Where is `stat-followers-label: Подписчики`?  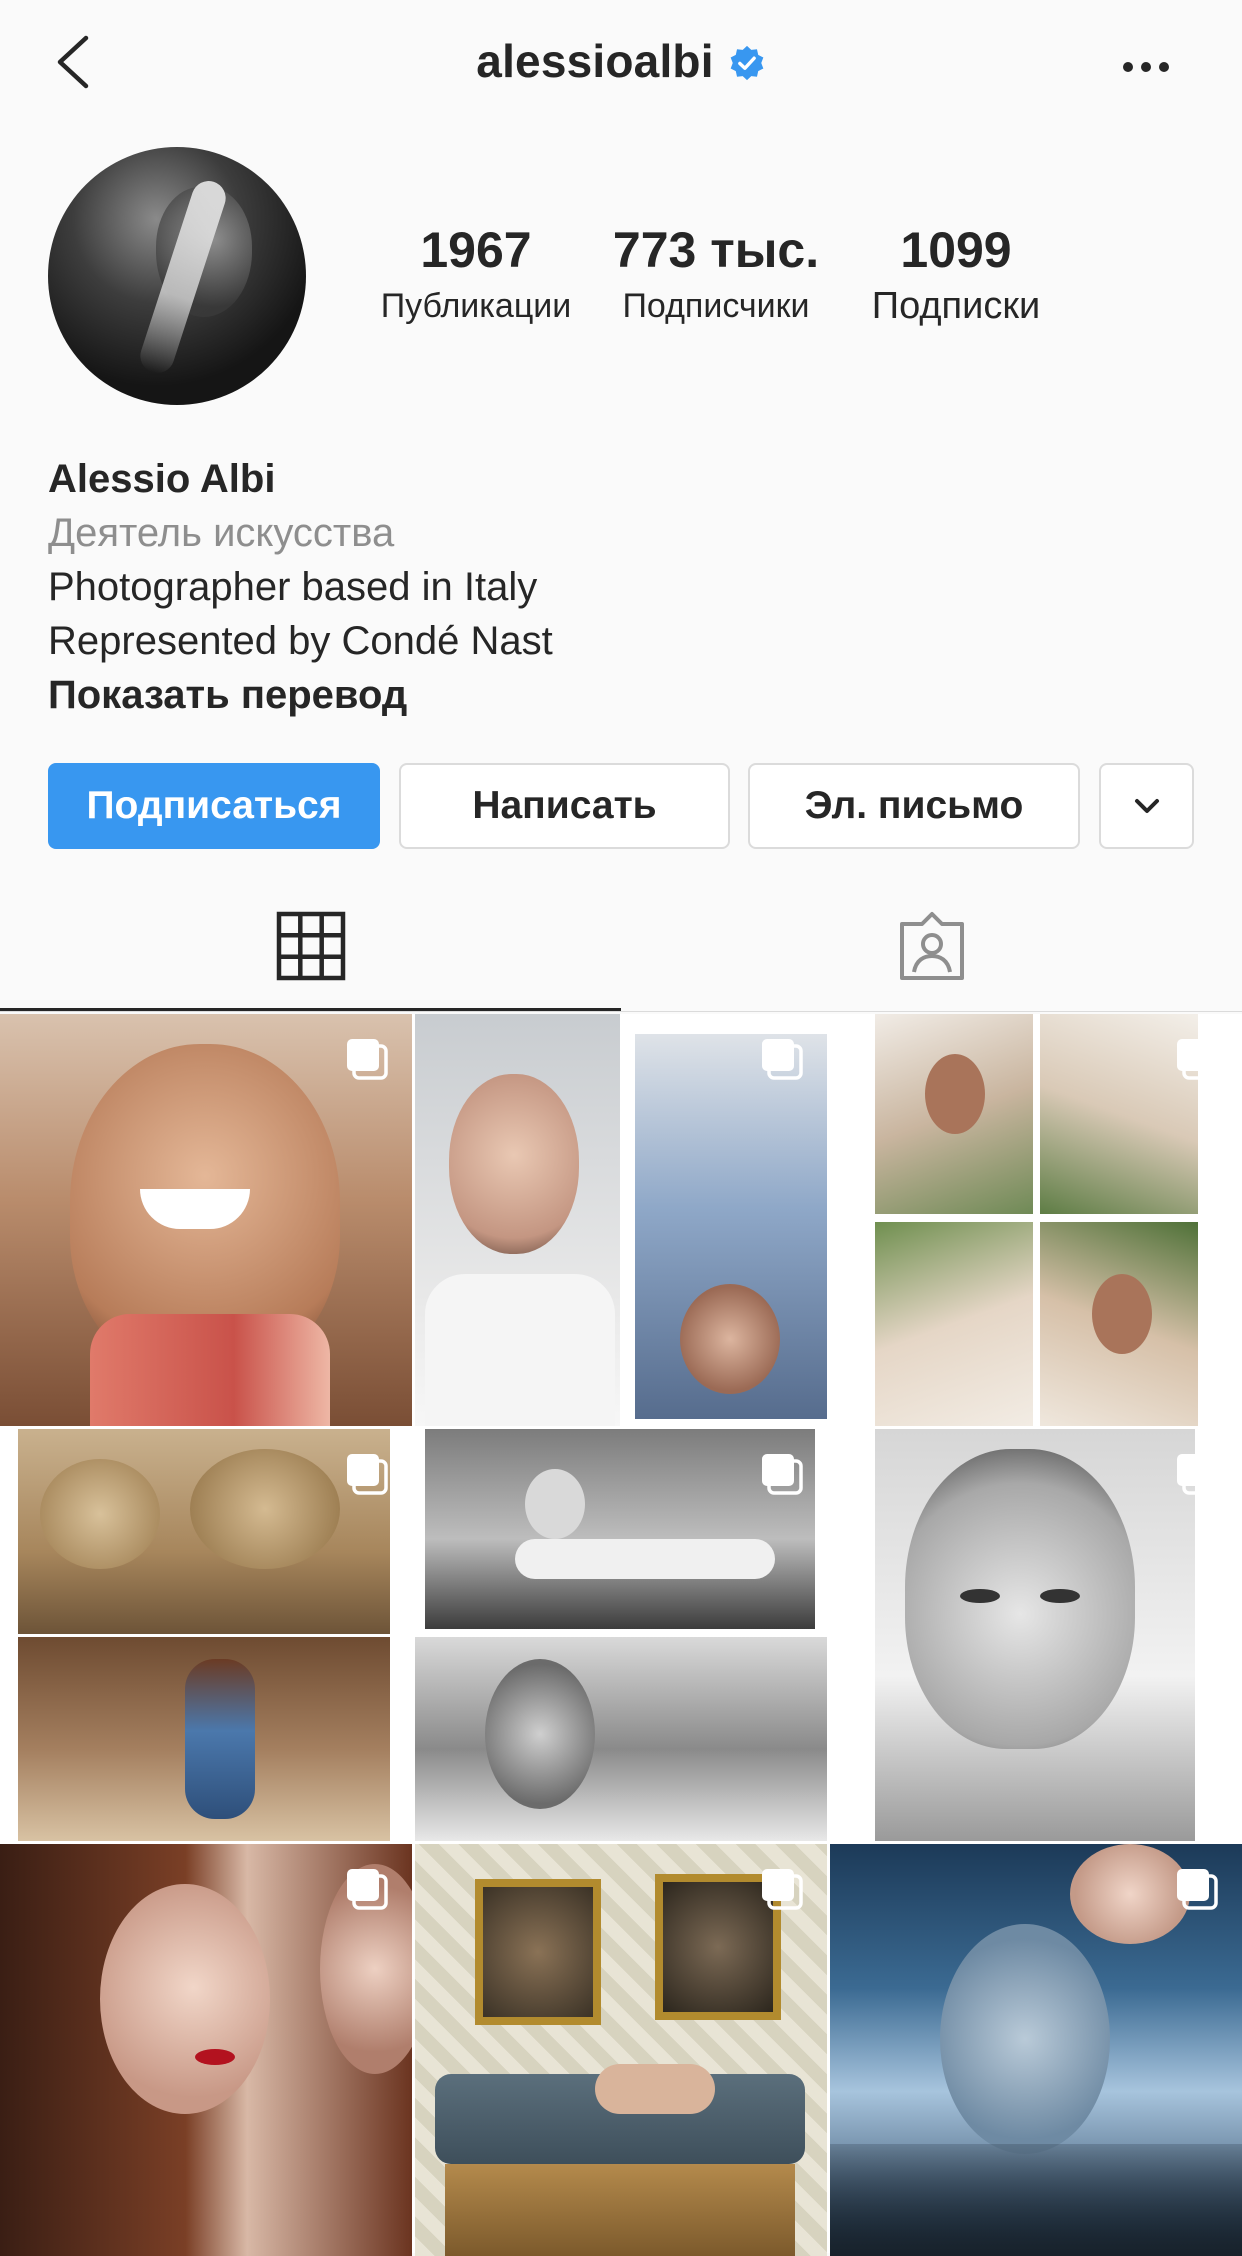
stat-followers-label: Подписчики is located at coordinates (716, 306).